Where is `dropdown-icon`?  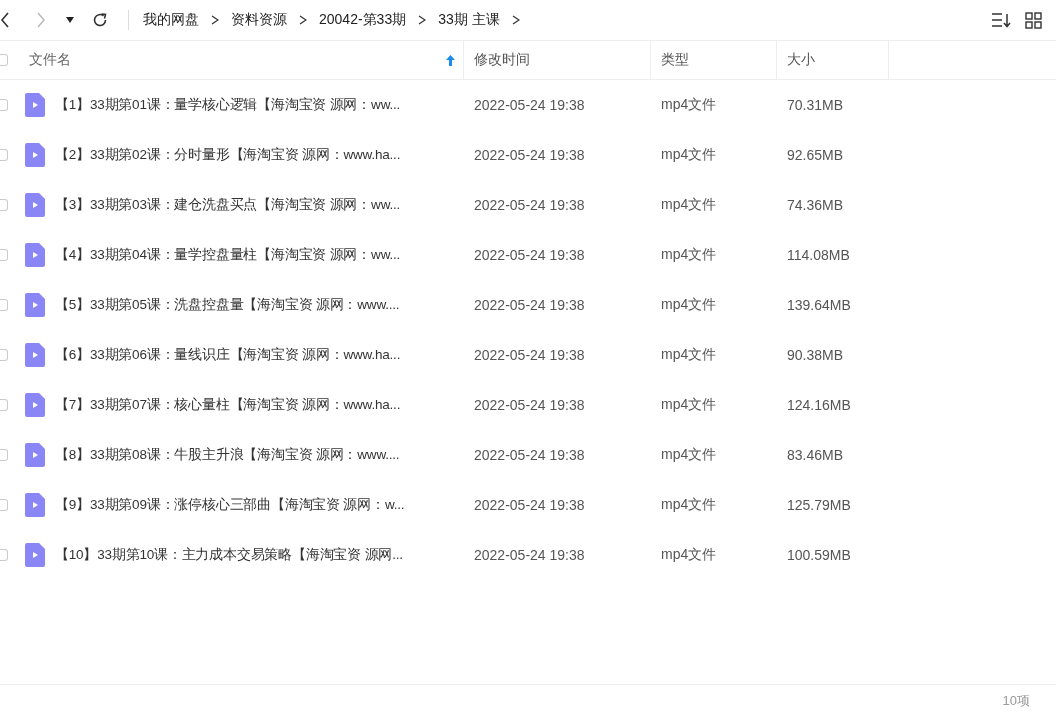
dropdown-icon is located at coordinates (70, 20).